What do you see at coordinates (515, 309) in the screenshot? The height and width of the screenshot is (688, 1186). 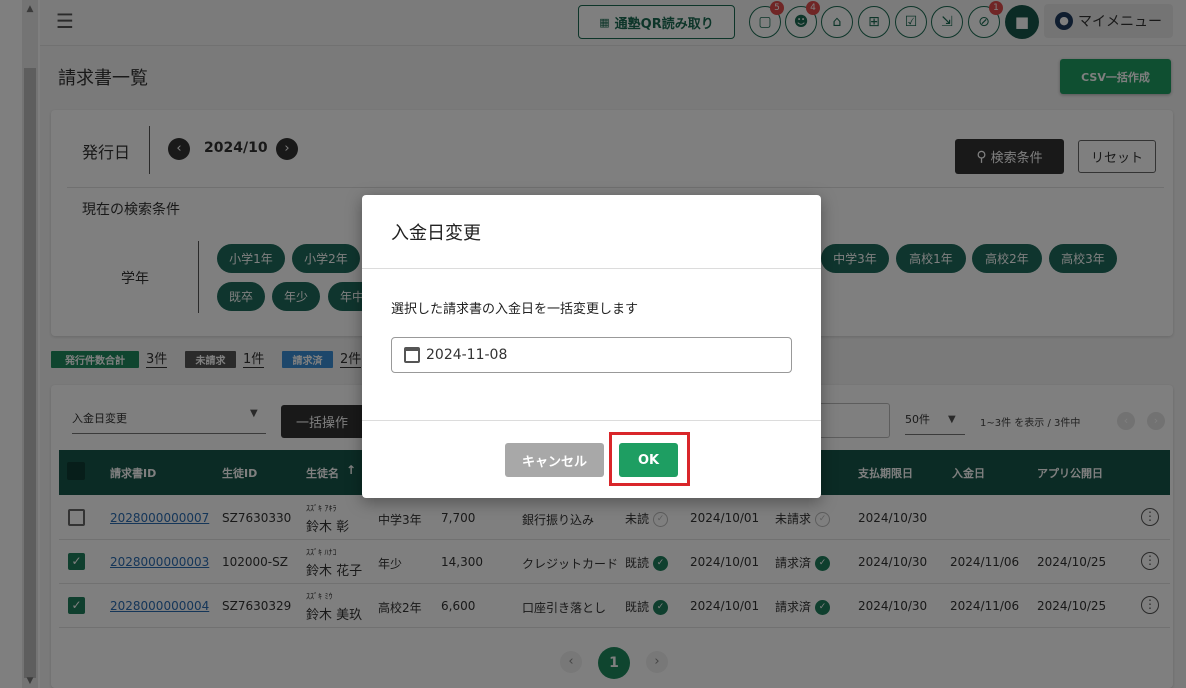 I see `dialog-message: 選択した請求書の入金日を一括変更します` at bounding box center [515, 309].